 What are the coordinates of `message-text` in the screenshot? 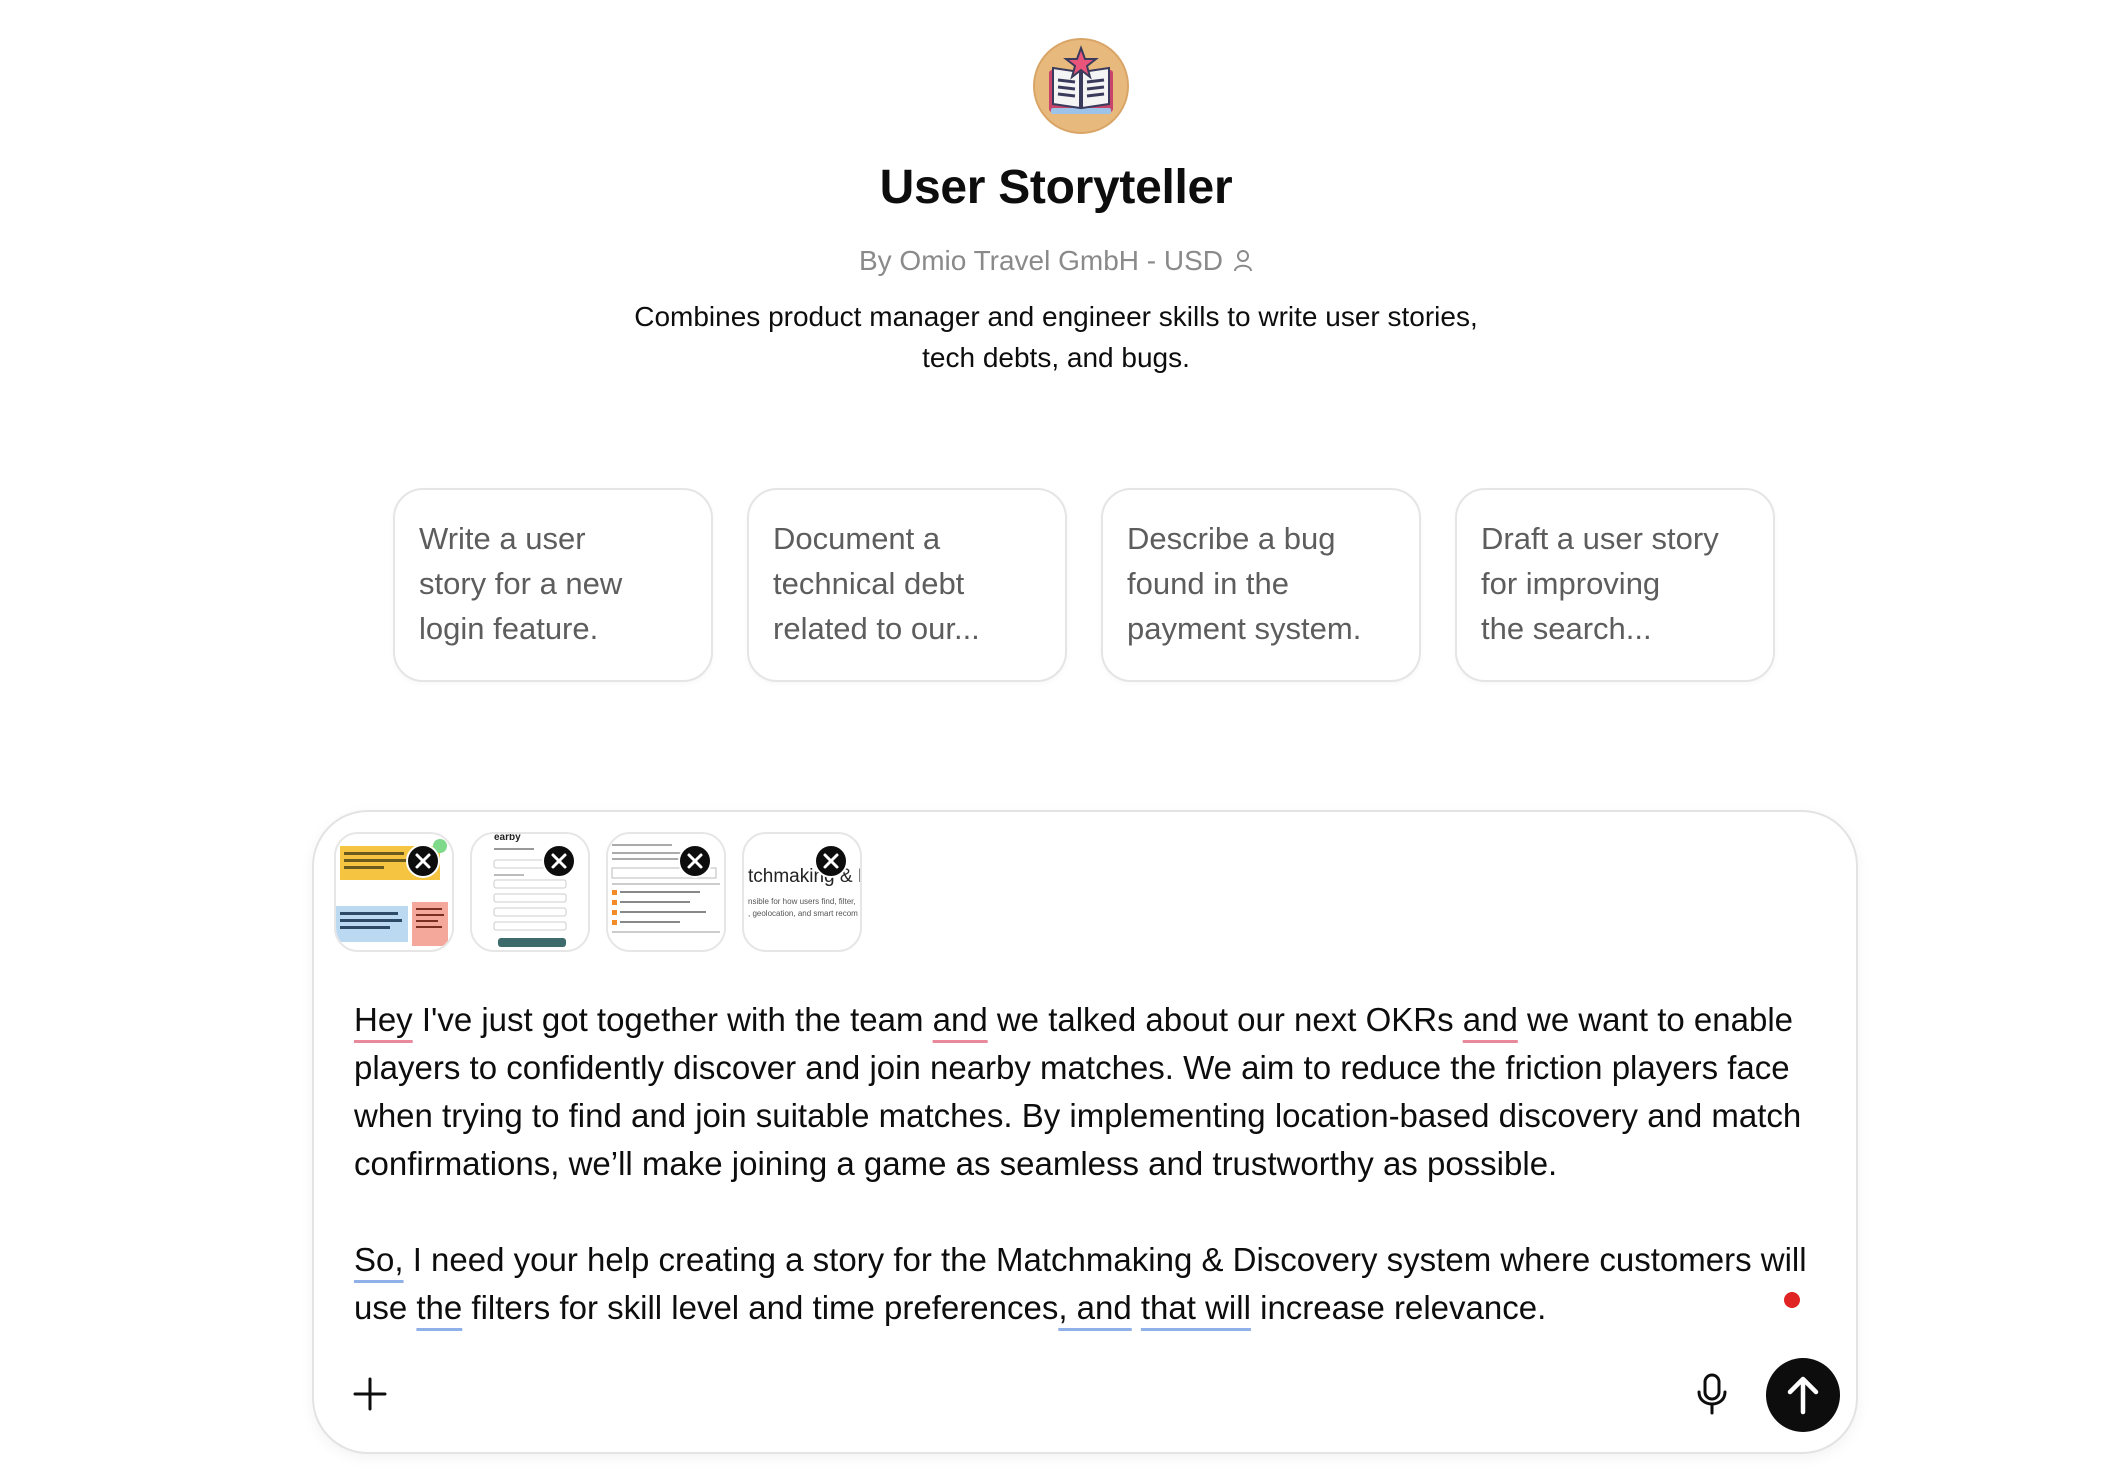 It's located at (1136, 1307).